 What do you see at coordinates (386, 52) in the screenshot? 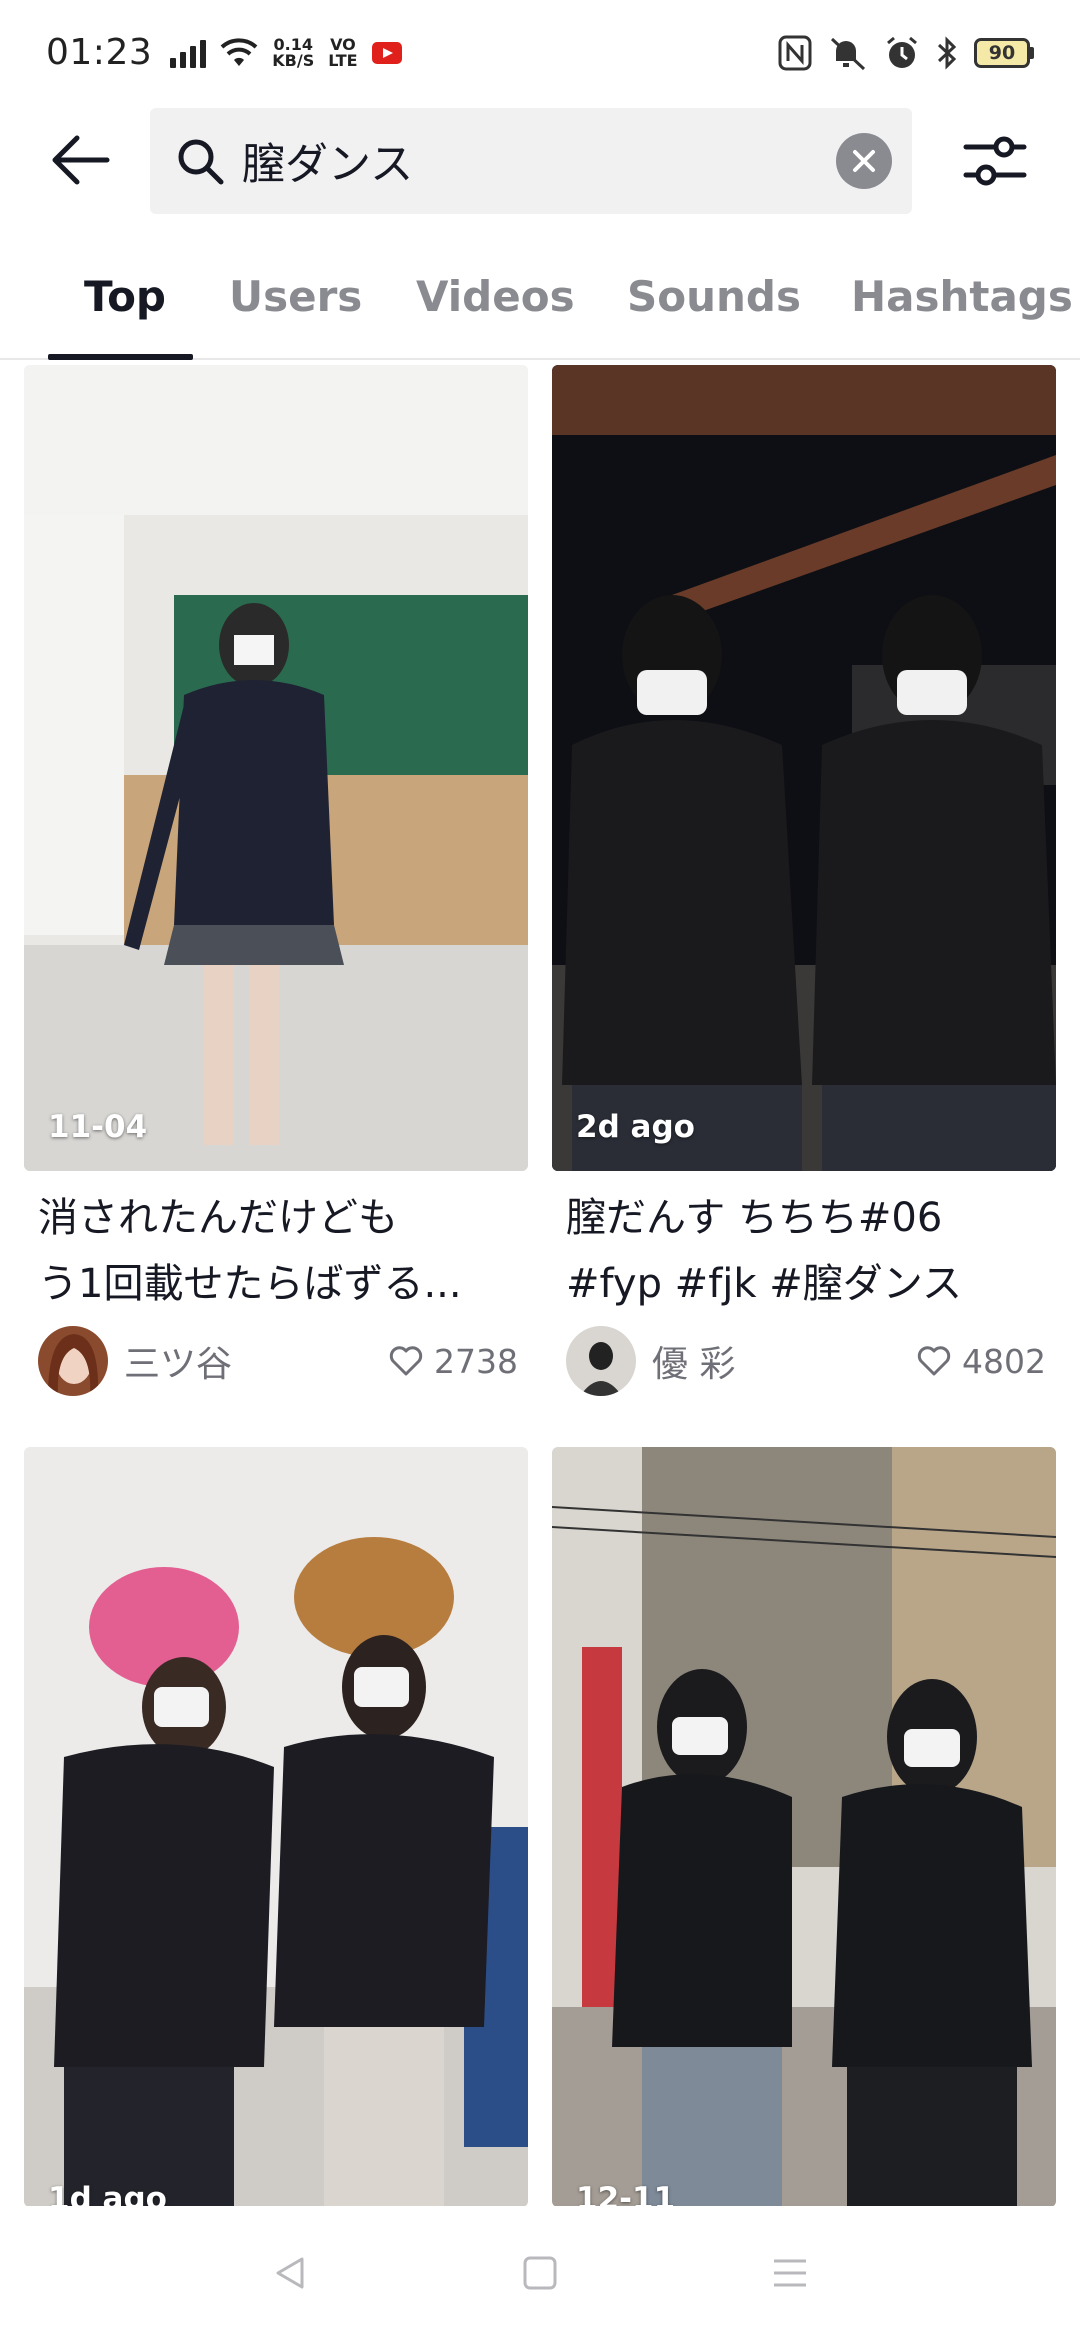
I see `youtube-notification-icon` at bounding box center [386, 52].